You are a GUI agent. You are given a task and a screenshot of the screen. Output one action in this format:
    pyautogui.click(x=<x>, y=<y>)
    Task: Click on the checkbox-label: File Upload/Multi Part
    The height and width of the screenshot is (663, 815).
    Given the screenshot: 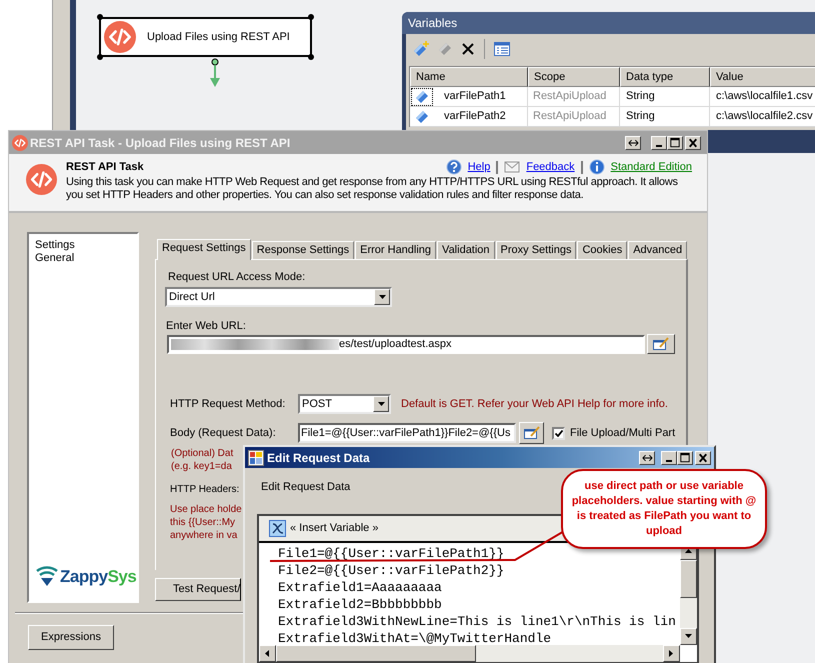 What is the action you would take?
    pyautogui.click(x=623, y=433)
    